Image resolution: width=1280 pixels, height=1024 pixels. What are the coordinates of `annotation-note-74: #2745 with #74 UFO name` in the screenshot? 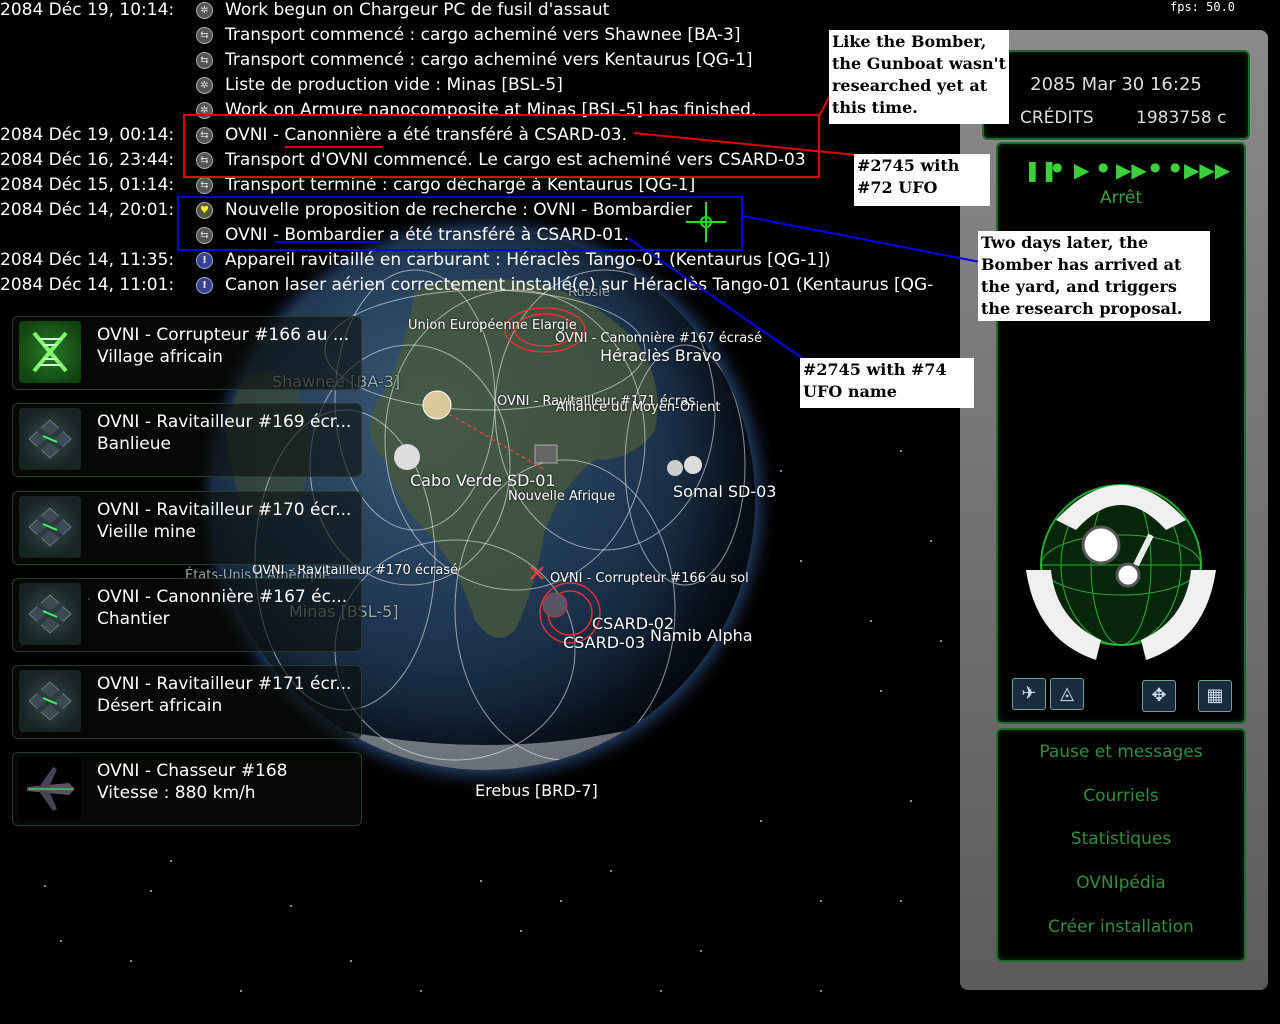 It's located at (887, 383).